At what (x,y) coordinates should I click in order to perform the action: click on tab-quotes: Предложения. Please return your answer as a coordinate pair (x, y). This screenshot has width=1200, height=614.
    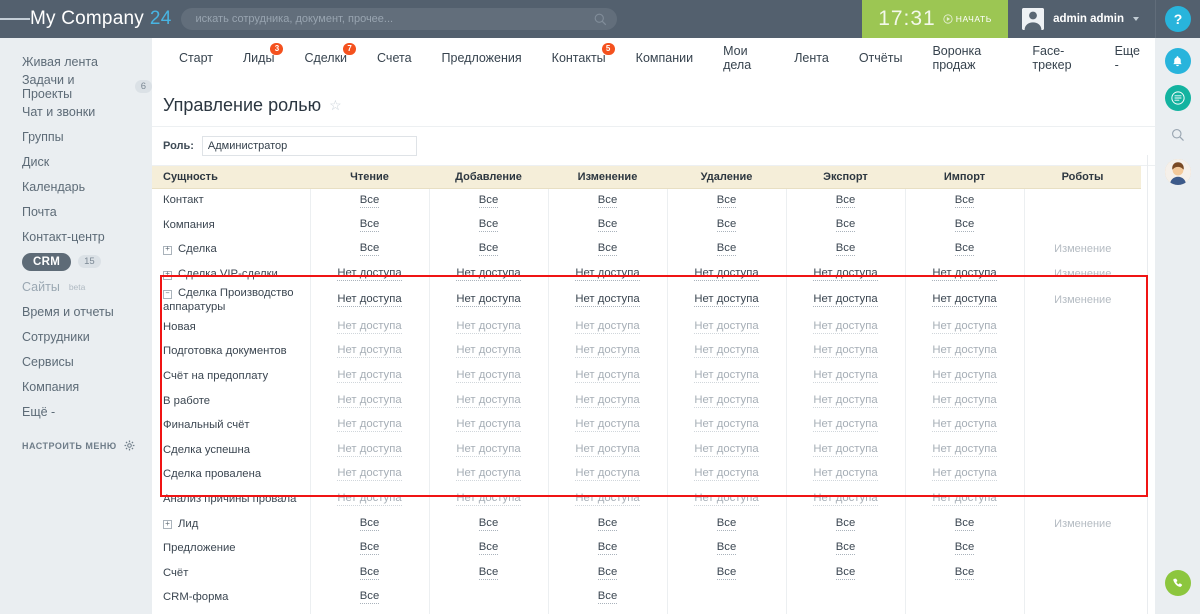
    Looking at the image, I should click on (482, 58).